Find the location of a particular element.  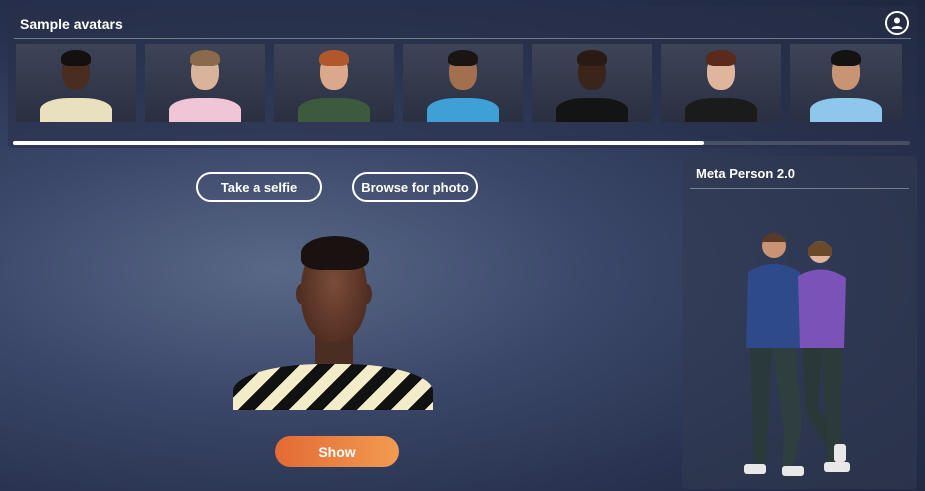

meta-person-figures-image is located at coordinates (797, 354).